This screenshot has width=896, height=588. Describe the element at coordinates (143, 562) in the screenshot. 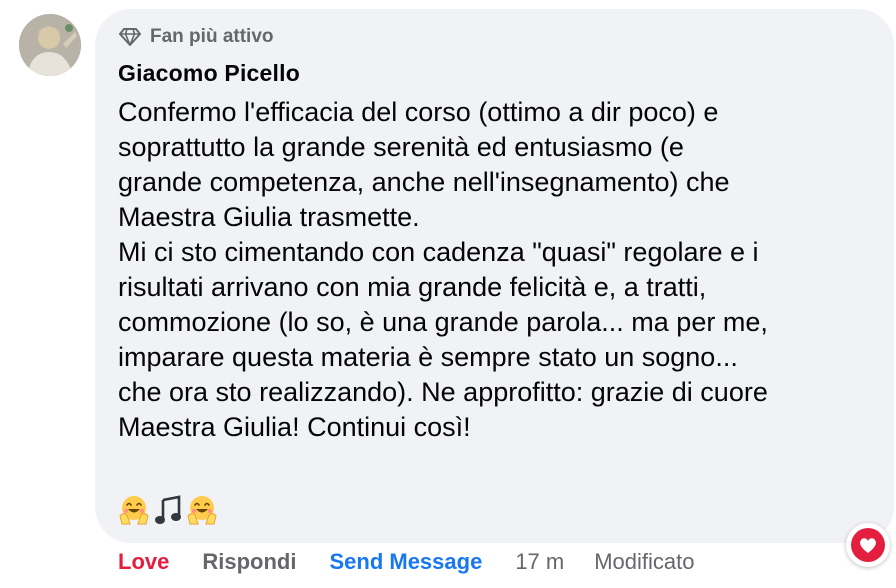

I see `love-button: Love` at that location.